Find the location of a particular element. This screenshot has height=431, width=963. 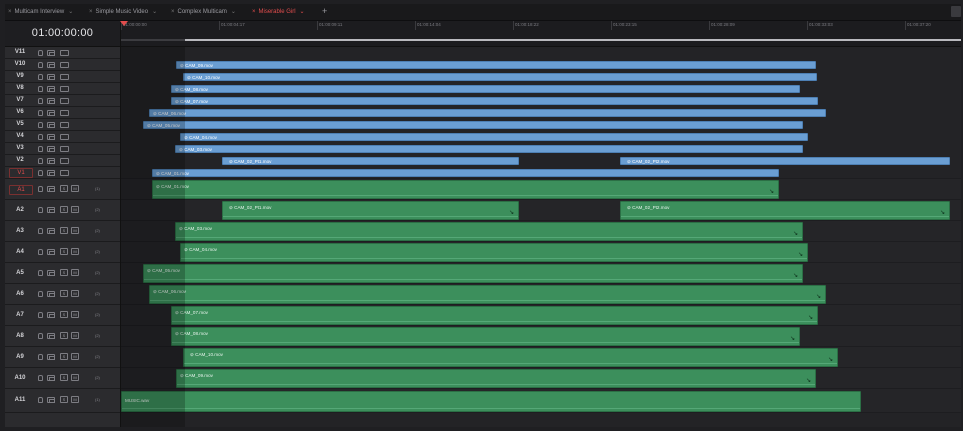

track-header-v2: V2 is located at coordinates (62, 161).